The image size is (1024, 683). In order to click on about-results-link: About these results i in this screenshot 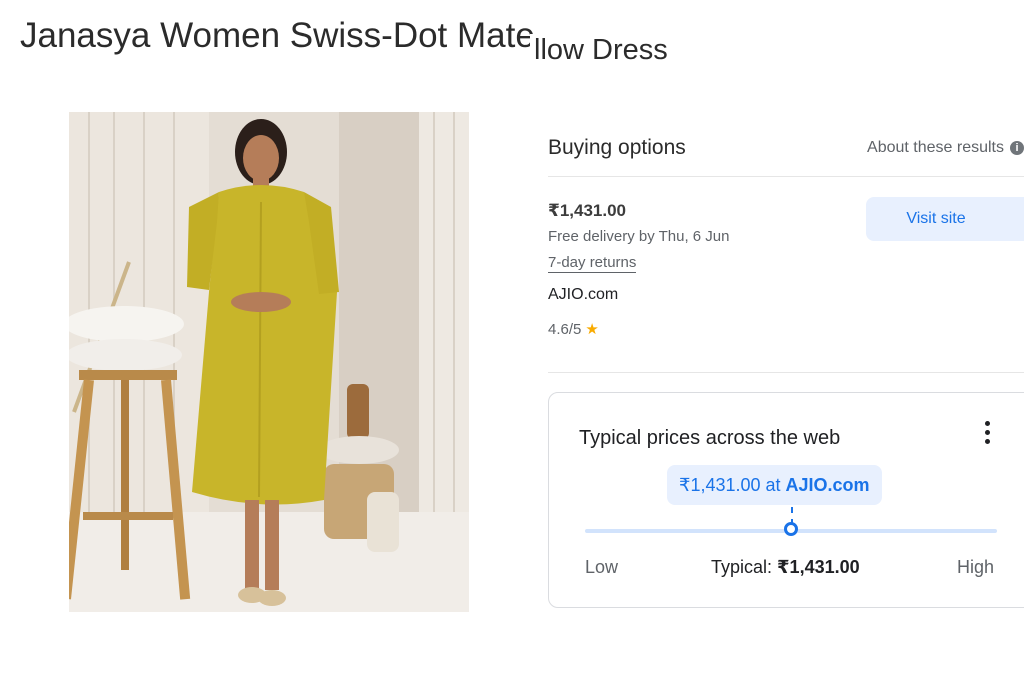, I will do `click(945, 148)`.